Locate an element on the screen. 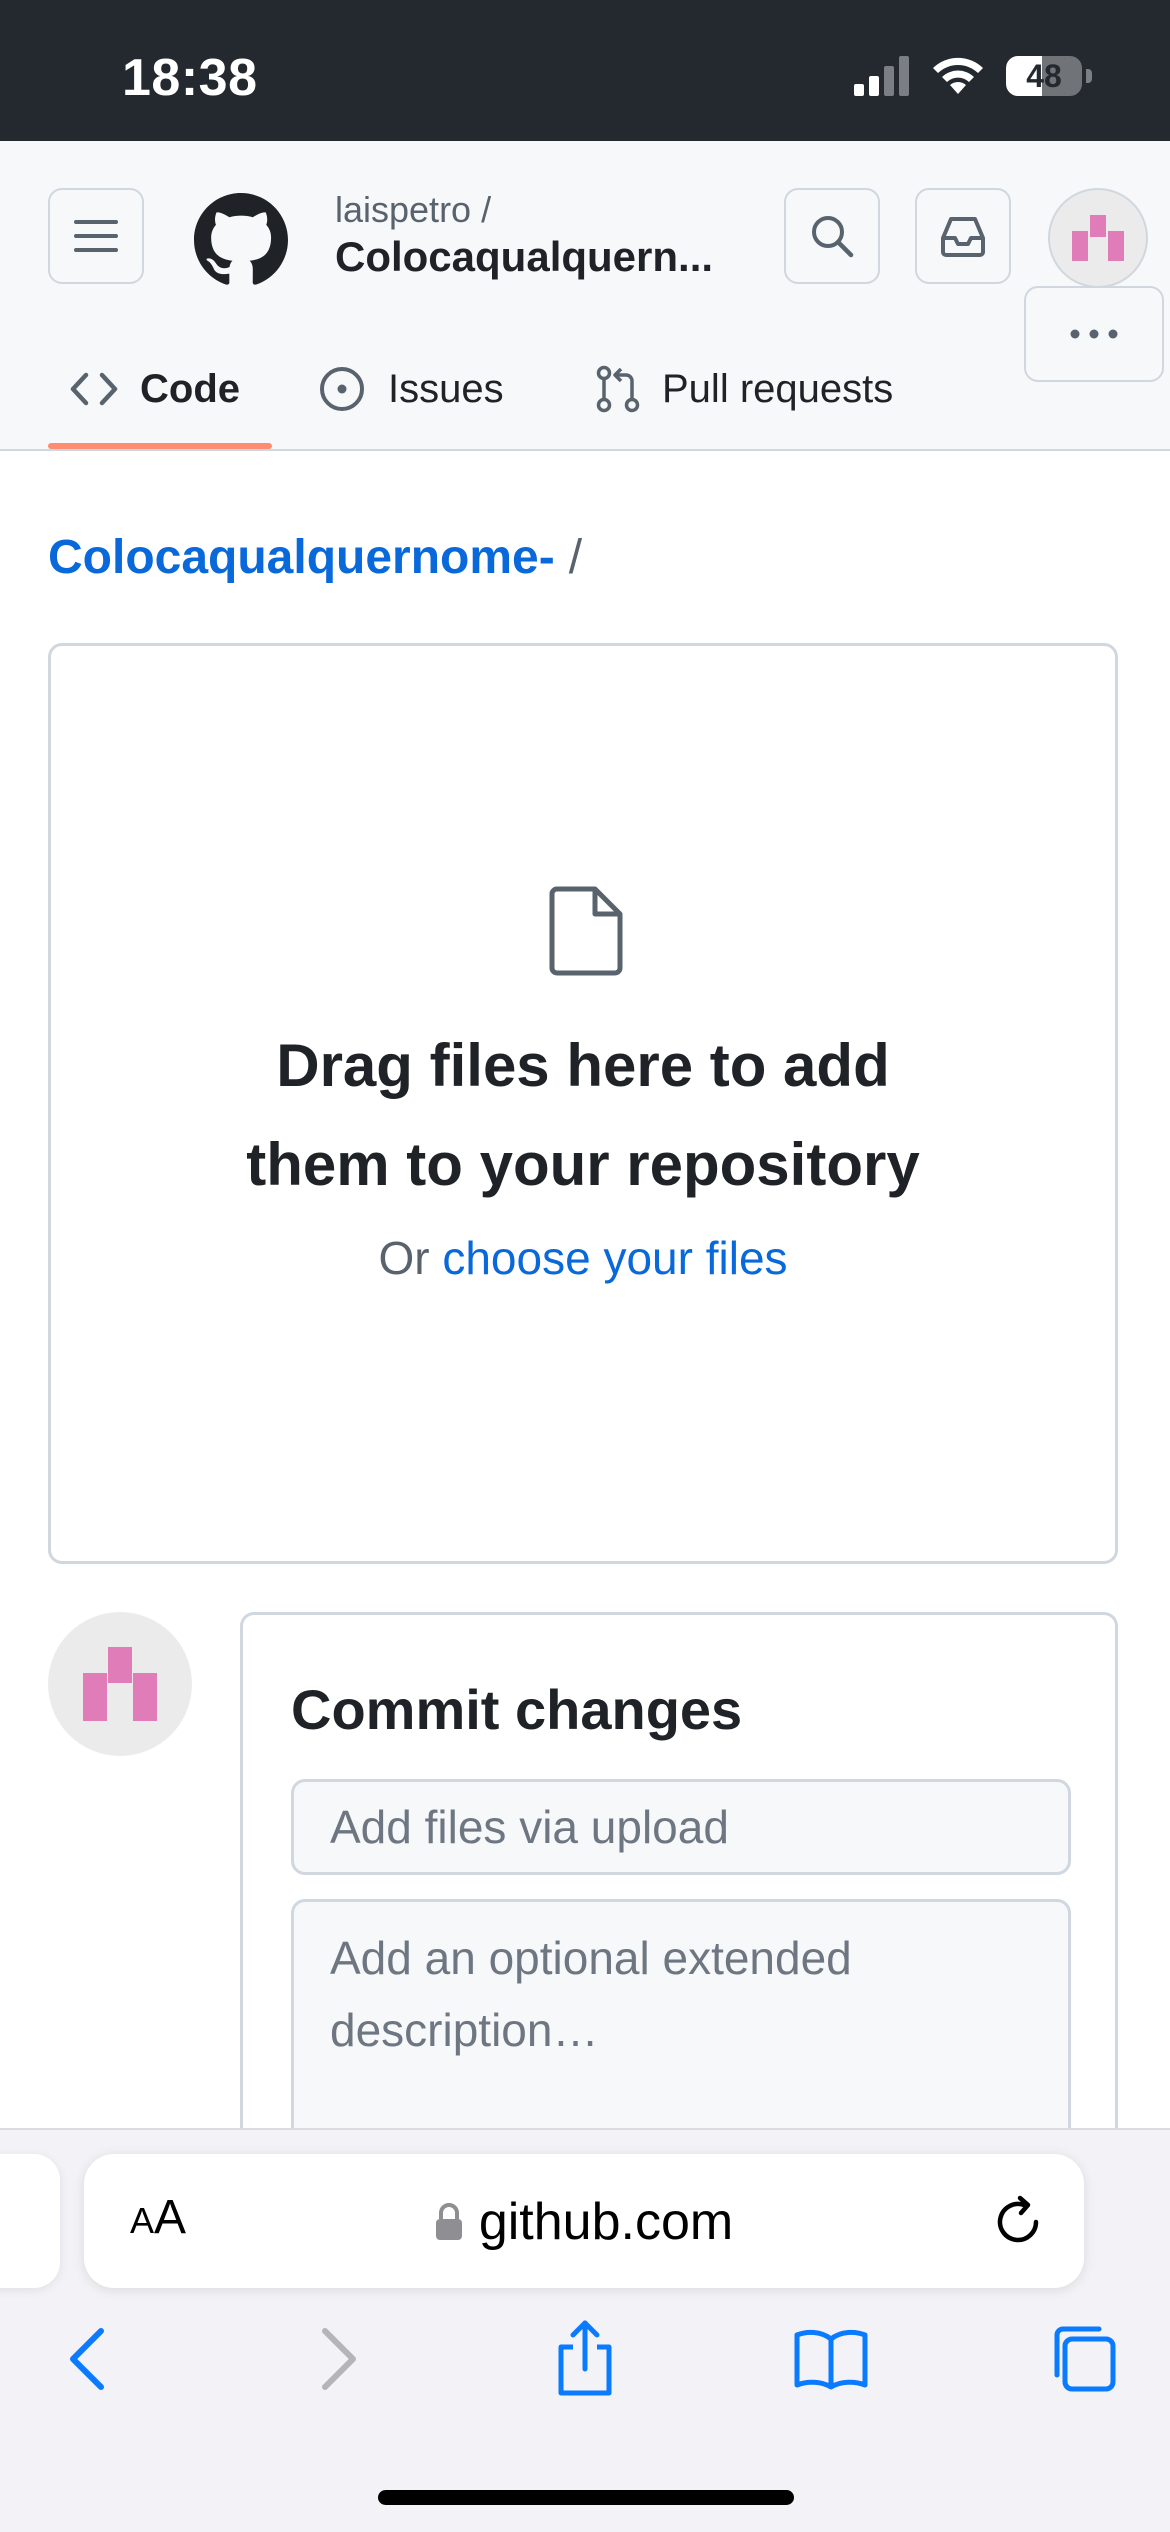 The width and height of the screenshot is (1170, 2532). tab-pull-requests-label: Pull requests is located at coordinates (778, 388).